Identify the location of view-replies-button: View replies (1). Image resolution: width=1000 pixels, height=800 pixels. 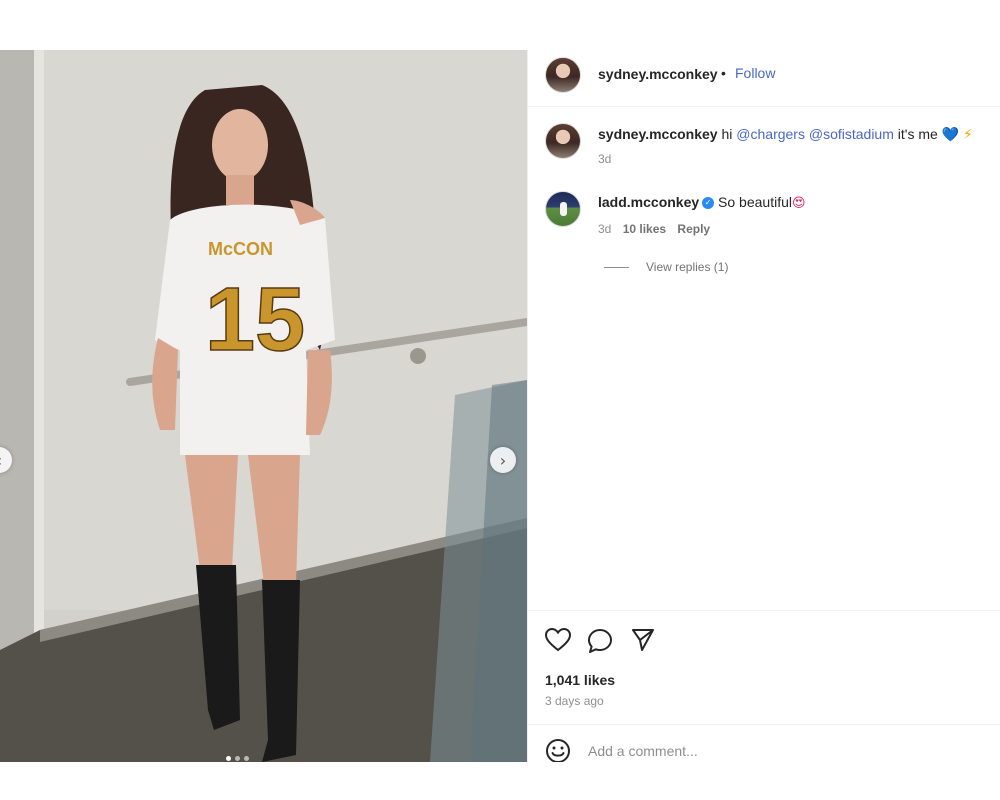
(687, 267).